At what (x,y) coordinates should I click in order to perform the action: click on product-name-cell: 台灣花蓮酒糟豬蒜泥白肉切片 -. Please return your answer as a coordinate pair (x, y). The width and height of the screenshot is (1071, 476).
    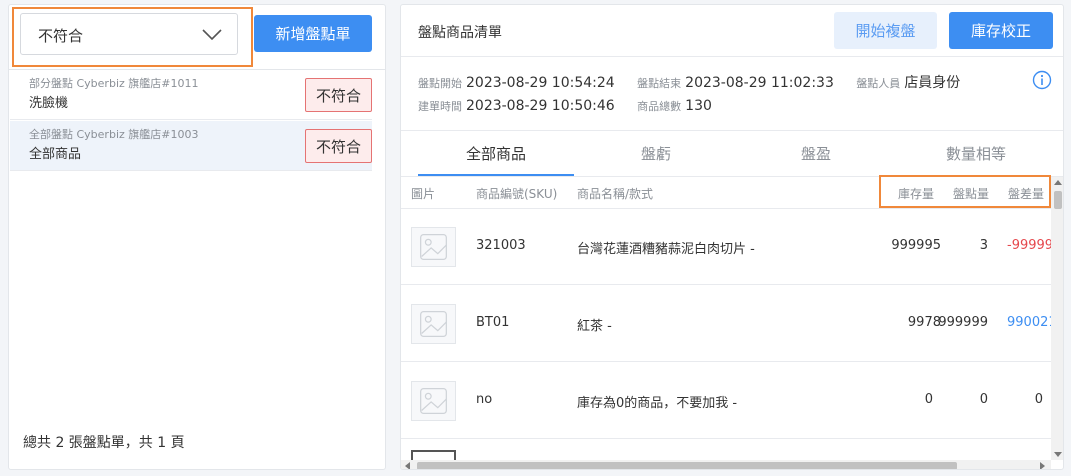
    Looking at the image, I should click on (666, 249).